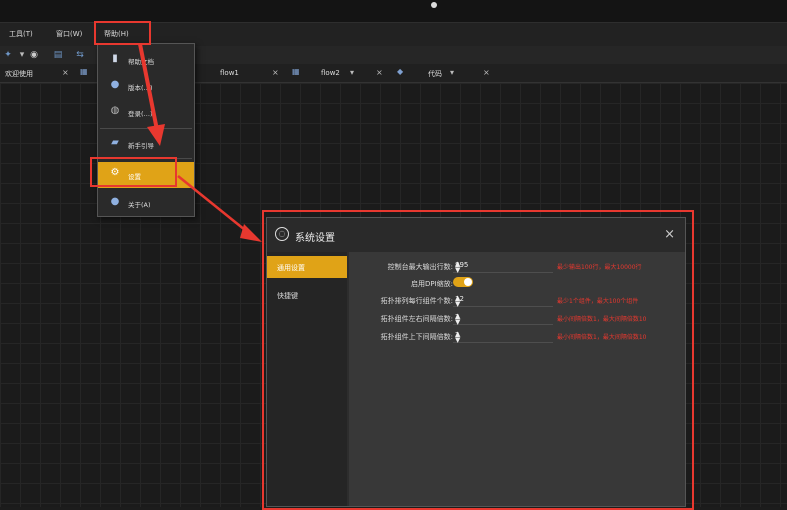 This screenshot has width=787, height=510. I want to click on console-lines-input: 895 ▲ ▼, so click(503, 266).